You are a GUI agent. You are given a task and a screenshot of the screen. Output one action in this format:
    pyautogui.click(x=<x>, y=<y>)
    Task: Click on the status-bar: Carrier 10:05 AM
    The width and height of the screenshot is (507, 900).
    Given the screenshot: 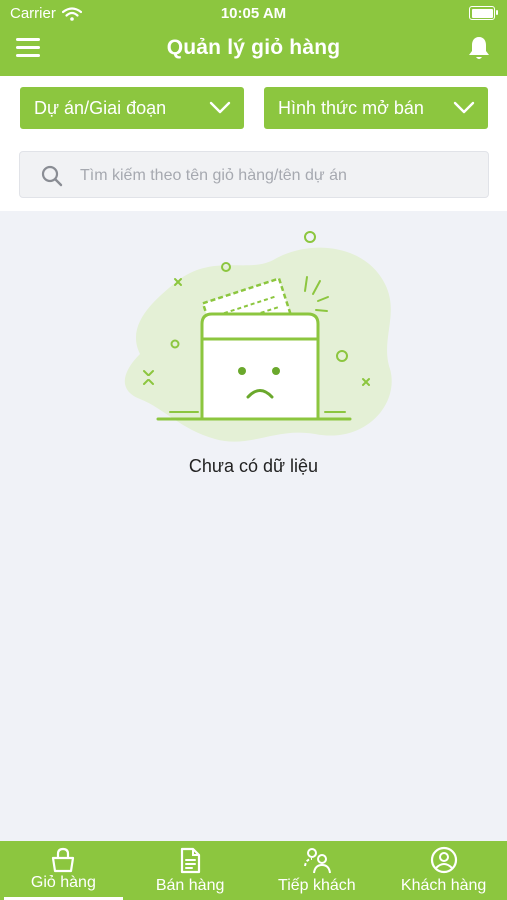 What is the action you would take?
    pyautogui.click(x=253, y=14)
    